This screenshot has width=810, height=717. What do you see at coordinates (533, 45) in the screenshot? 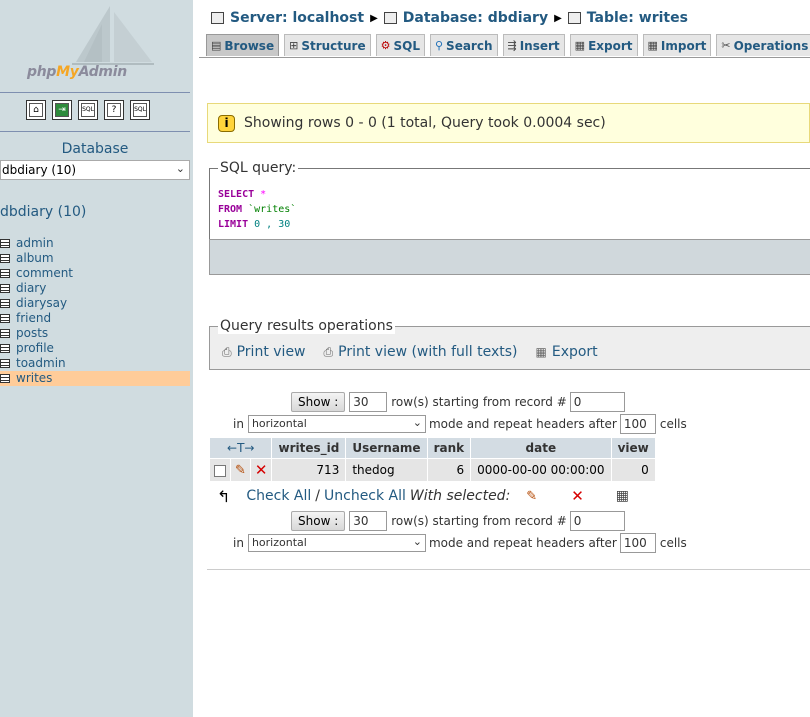
I see `tab-insert: ⇶ Insert` at bounding box center [533, 45].